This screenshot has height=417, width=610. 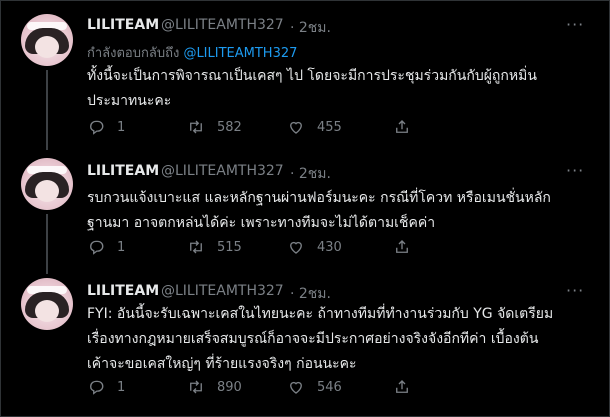 I want to click on like-count: 546, so click(x=329, y=387).